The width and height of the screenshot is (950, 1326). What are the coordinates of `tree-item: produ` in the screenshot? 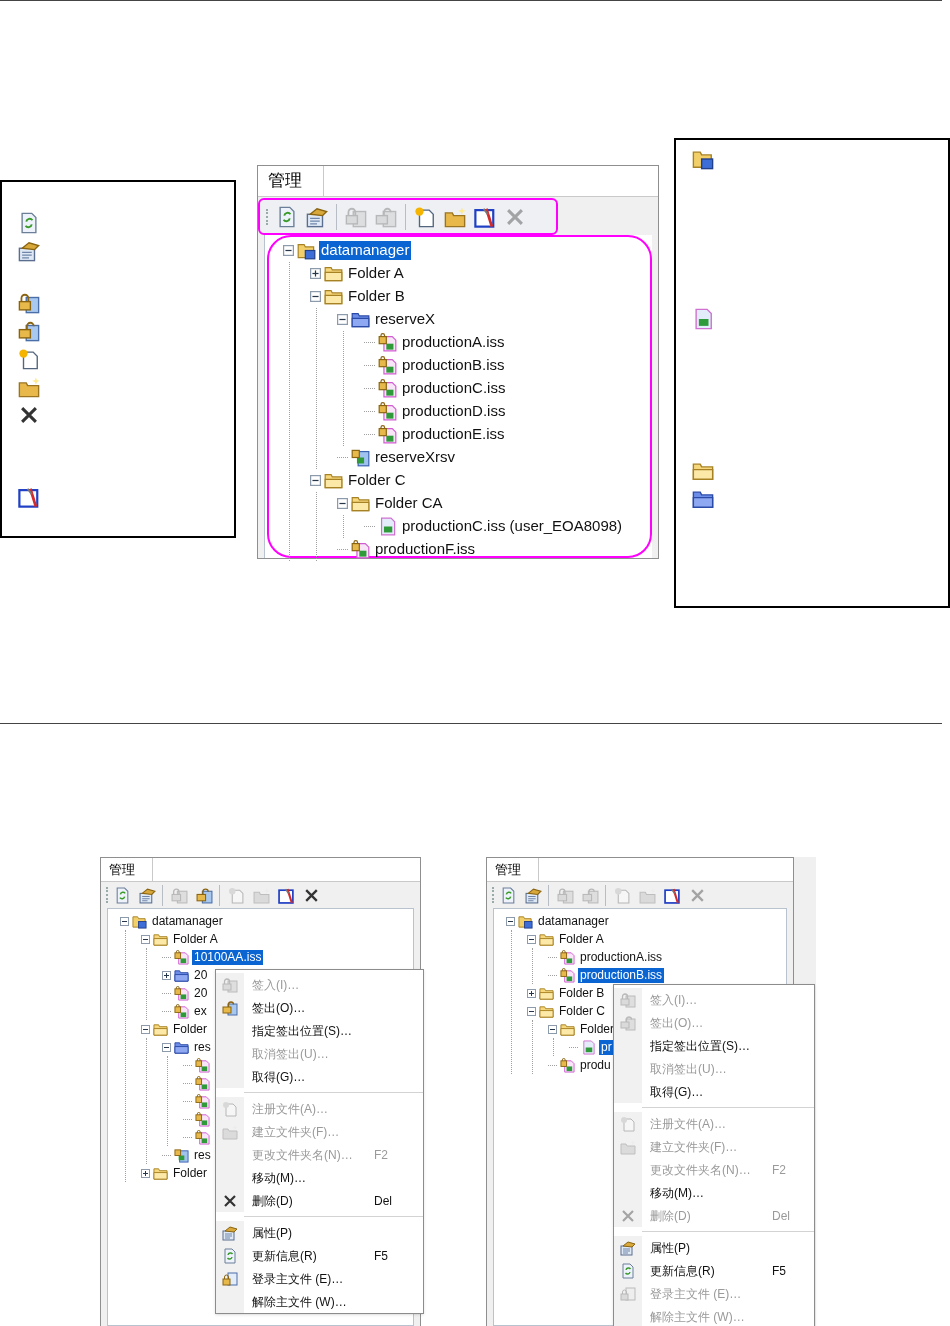 It's located at (595, 1065).